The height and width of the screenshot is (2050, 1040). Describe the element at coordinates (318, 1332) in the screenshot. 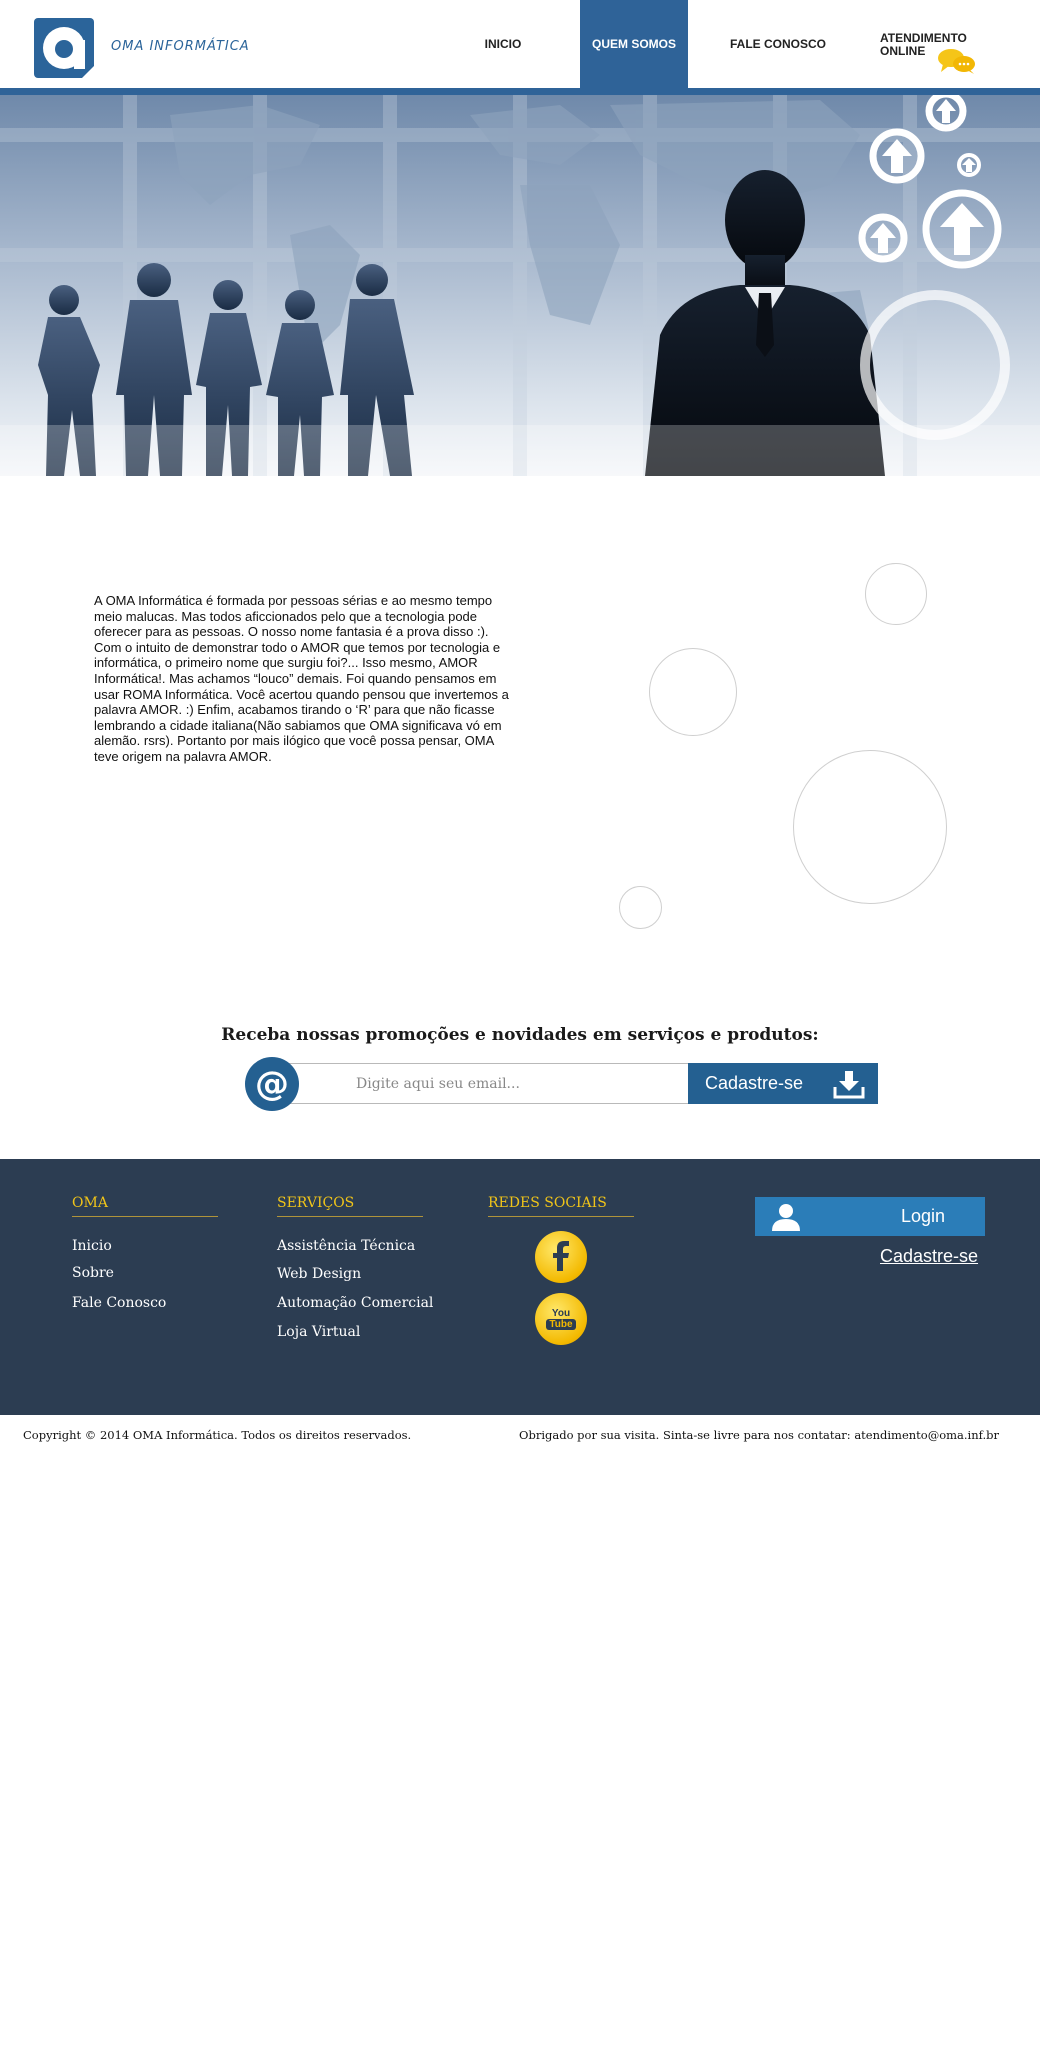

I see `footer-link-loja-virtual: Loja Virtual` at that location.